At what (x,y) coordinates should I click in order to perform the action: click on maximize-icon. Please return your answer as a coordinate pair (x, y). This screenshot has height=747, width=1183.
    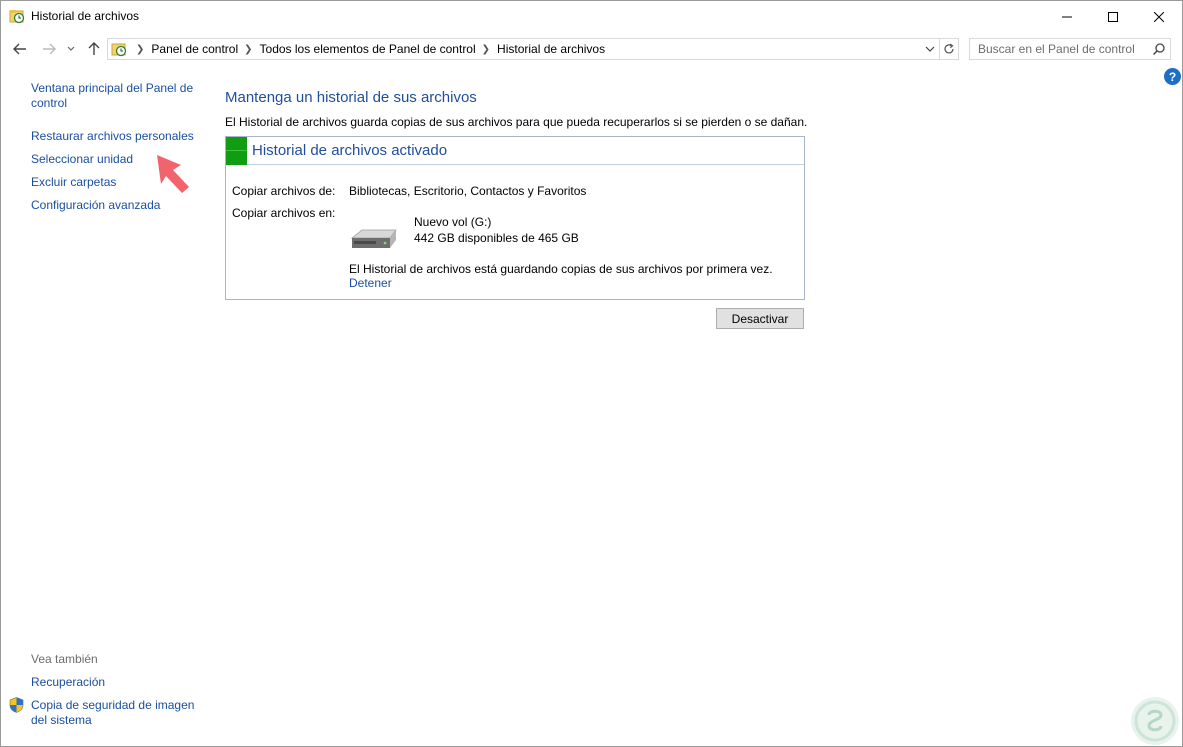
    Looking at the image, I should click on (1113, 16).